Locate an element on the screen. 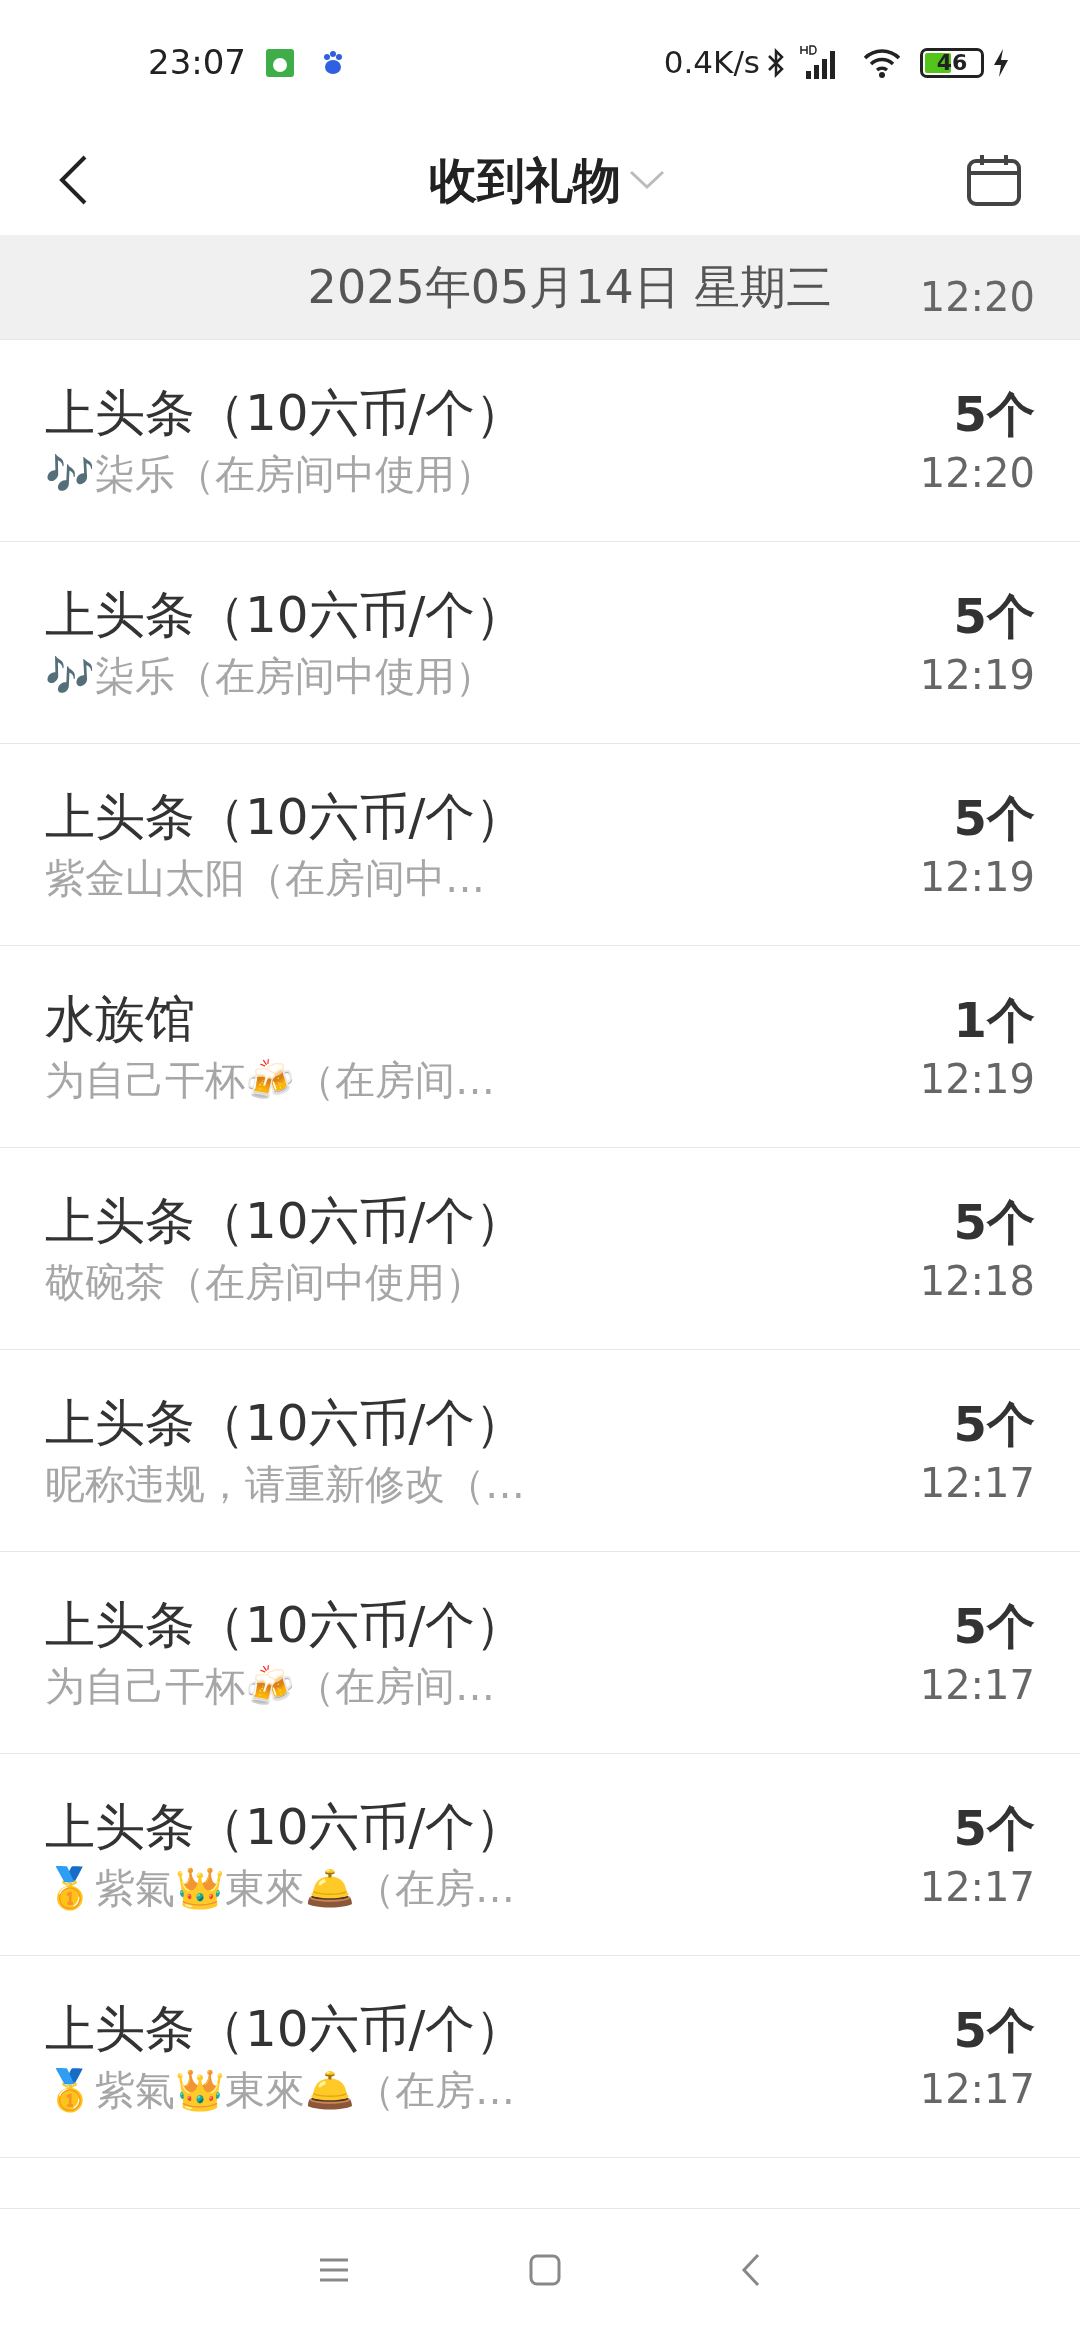 This screenshot has height=2340, width=1080. charging-icon is located at coordinates (1001, 62).